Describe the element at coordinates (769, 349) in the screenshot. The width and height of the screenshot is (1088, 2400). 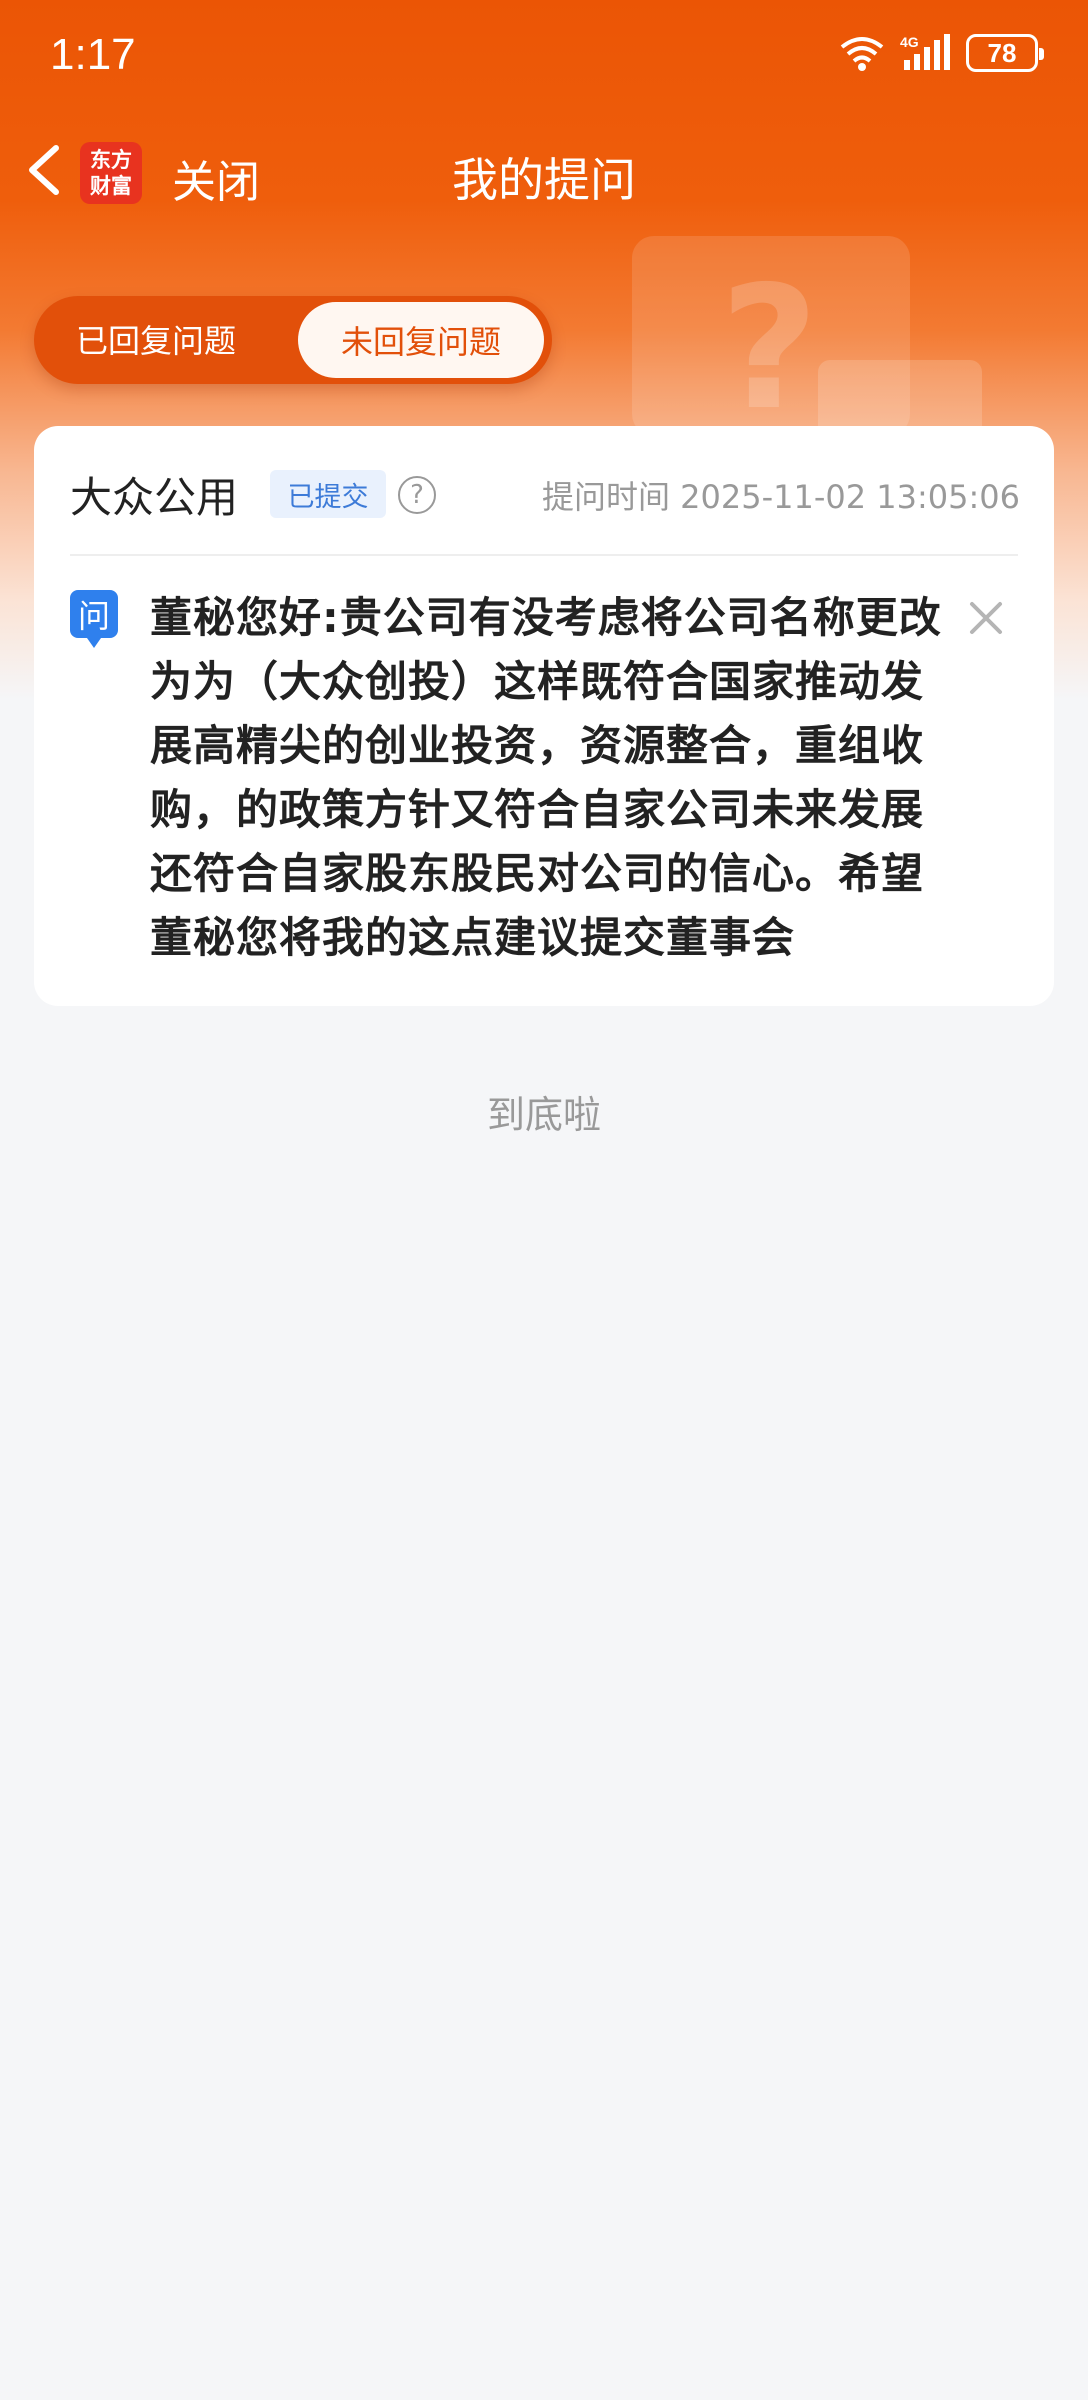
I see `question-mark-icon: ?` at that location.